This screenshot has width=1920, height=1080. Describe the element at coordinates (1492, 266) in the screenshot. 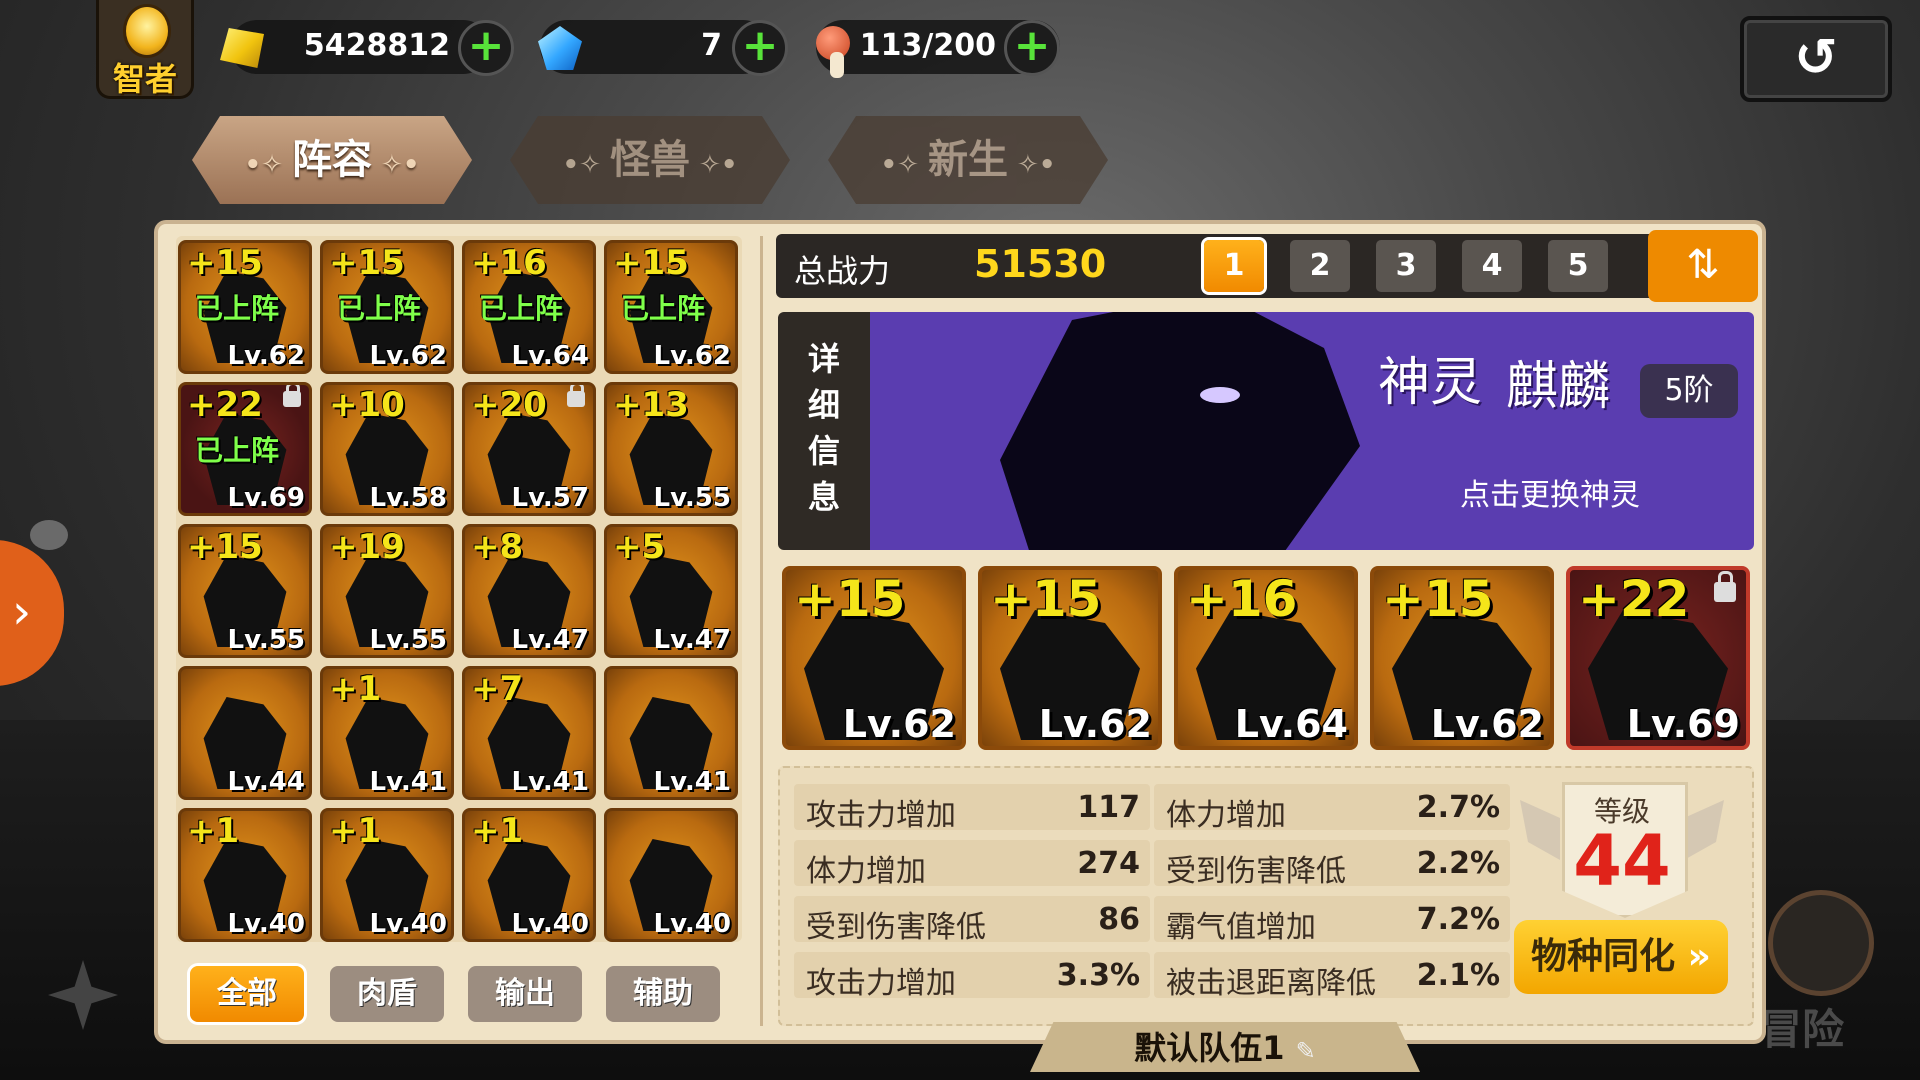

I see `team-tab-4: 4` at that location.